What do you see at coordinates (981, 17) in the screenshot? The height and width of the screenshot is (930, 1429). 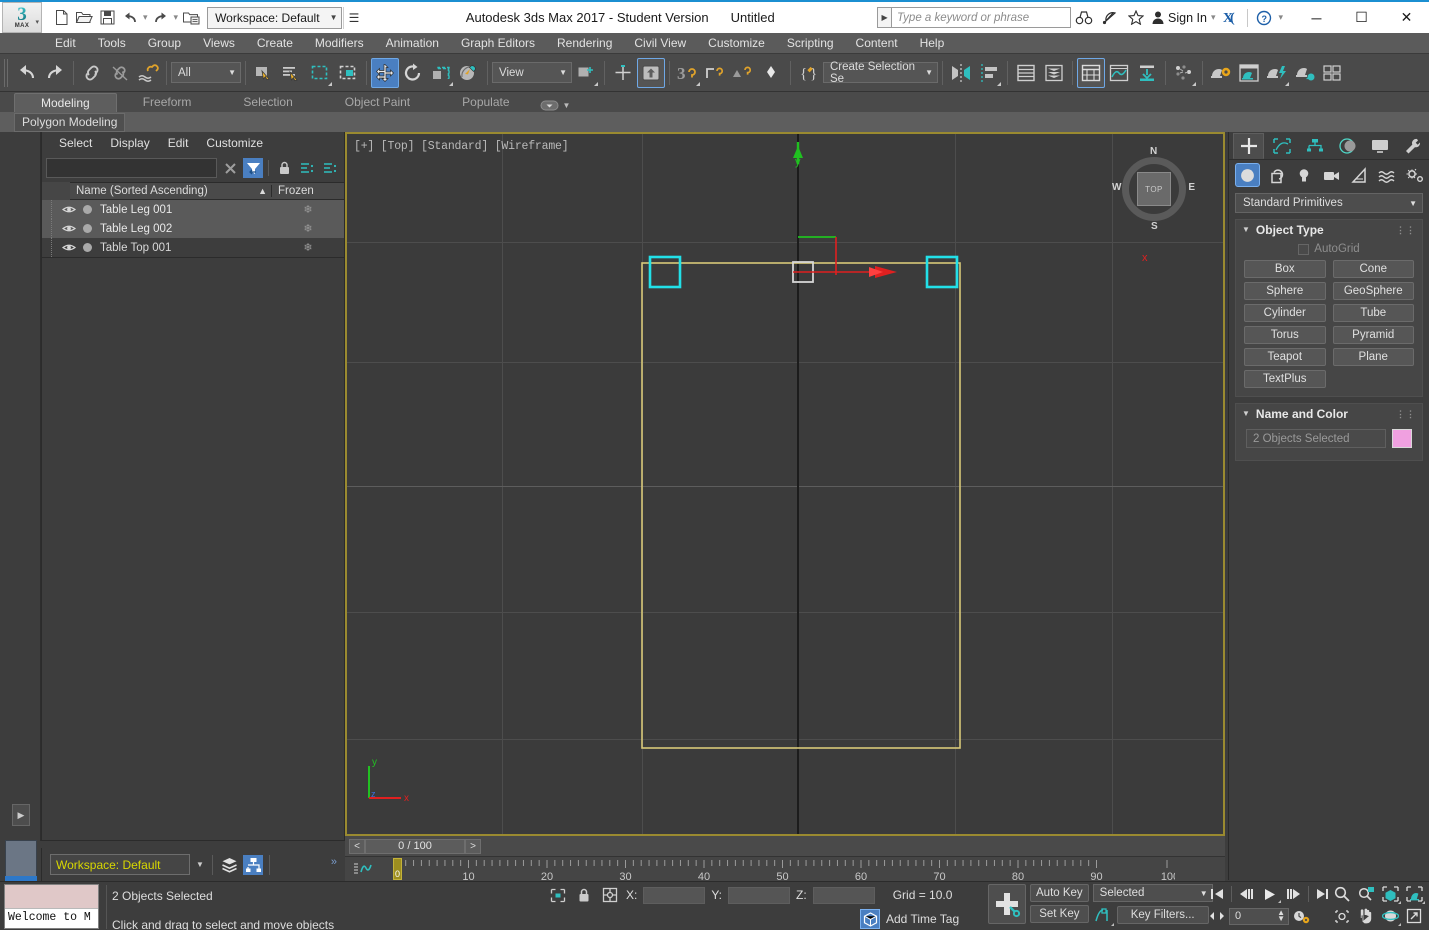 I see `search-input: Type a keyword or phrase` at bounding box center [981, 17].